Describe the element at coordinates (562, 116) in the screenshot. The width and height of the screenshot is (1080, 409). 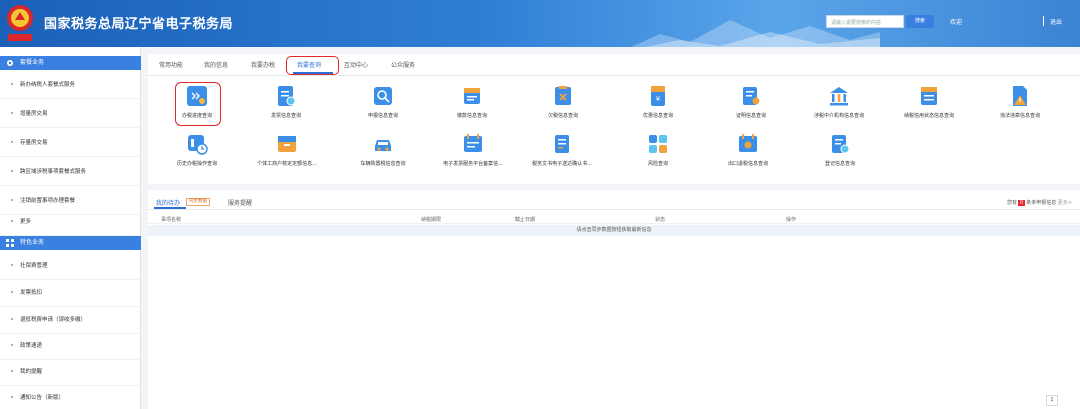
I see `function-label: 欠税信息查询` at that location.